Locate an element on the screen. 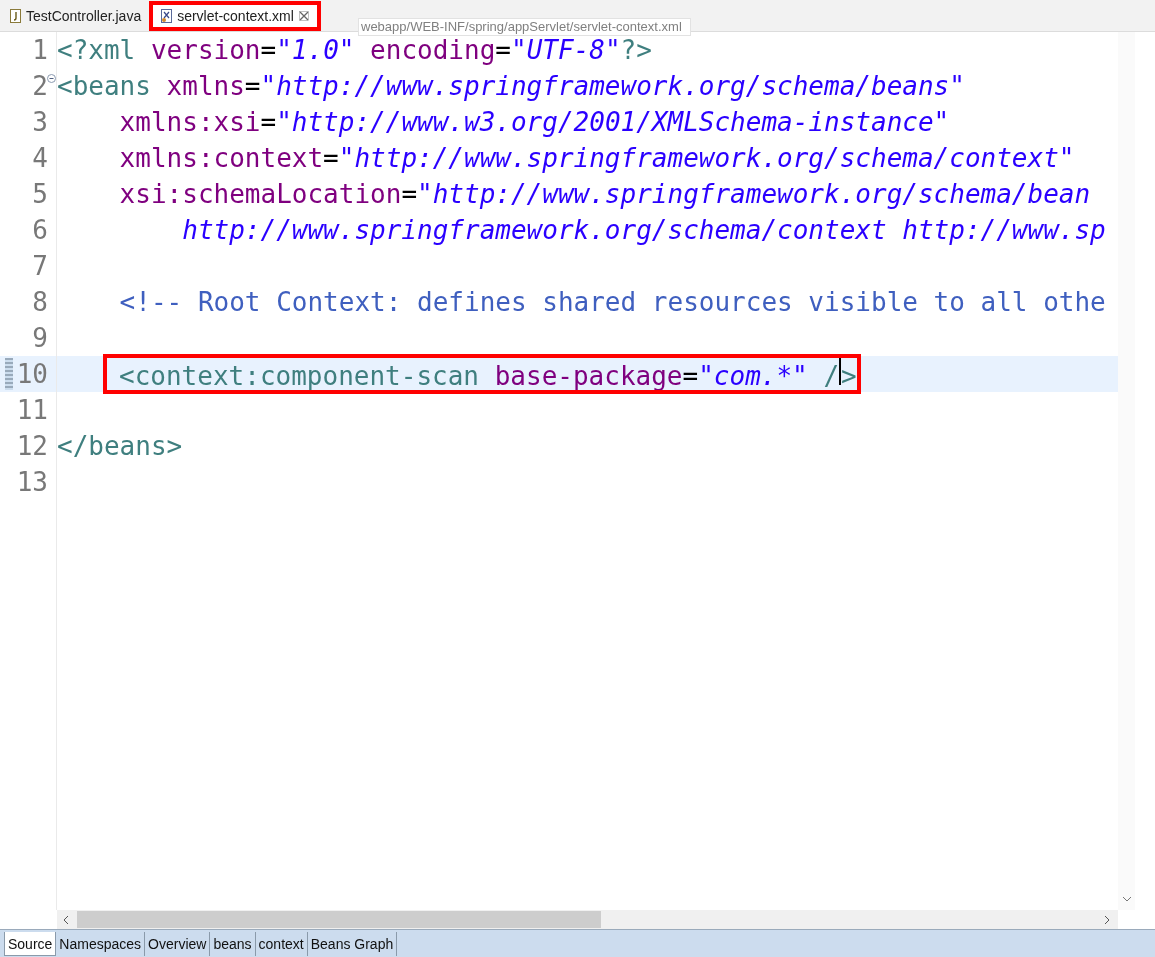 The image size is (1155, 957). line-number: 10 is located at coordinates (32, 374).